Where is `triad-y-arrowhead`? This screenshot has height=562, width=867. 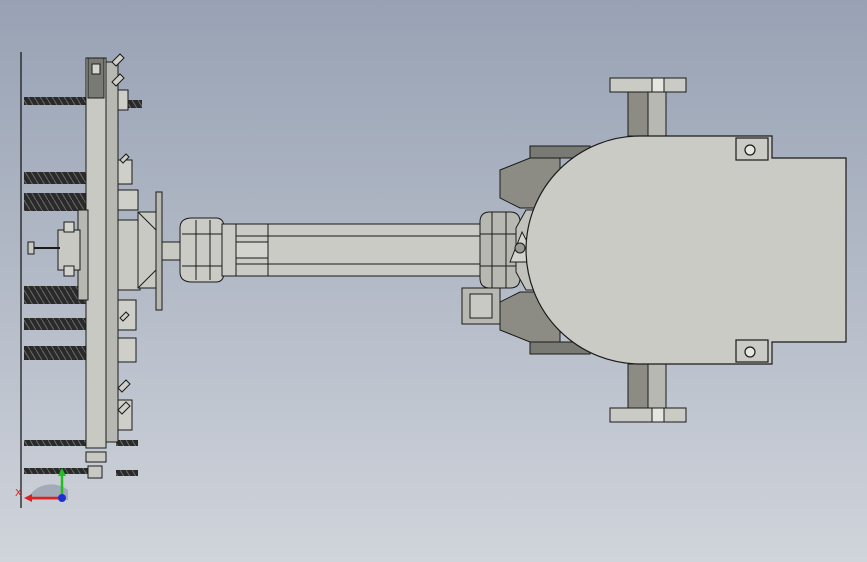 triad-y-arrowhead is located at coordinates (62, 472).